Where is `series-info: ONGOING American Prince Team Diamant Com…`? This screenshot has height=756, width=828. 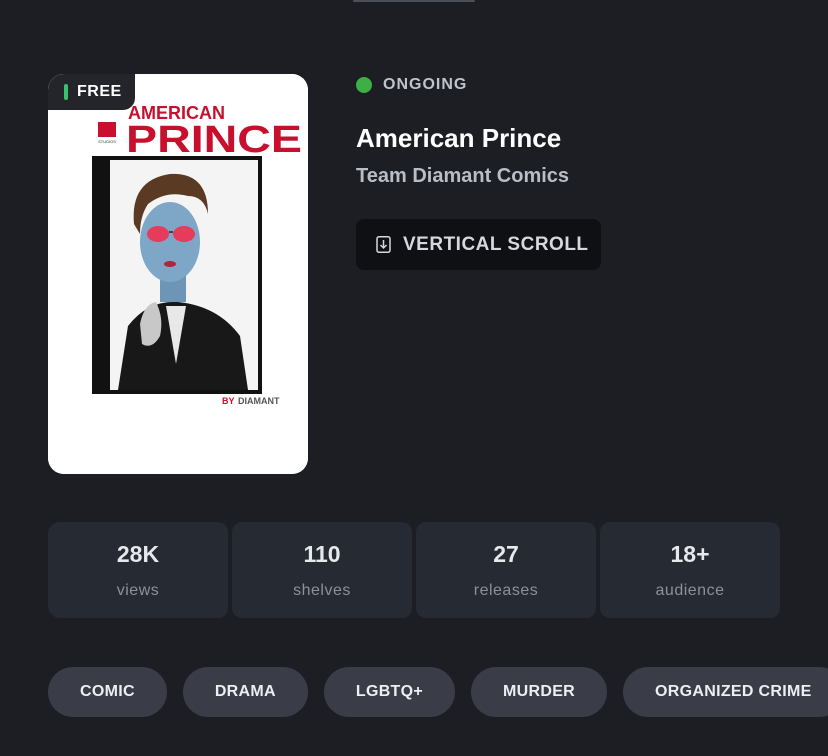
series-info: ONGOING American Prince Team Diamant Com… is located at coordinates (478, 172).